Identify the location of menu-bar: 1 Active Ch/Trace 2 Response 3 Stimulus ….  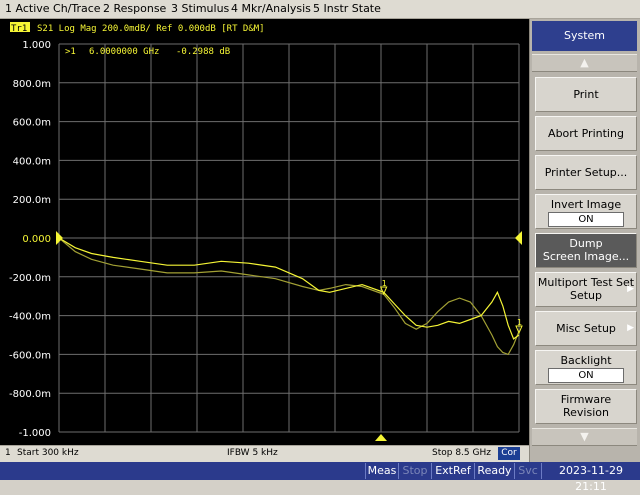
(320, 9).